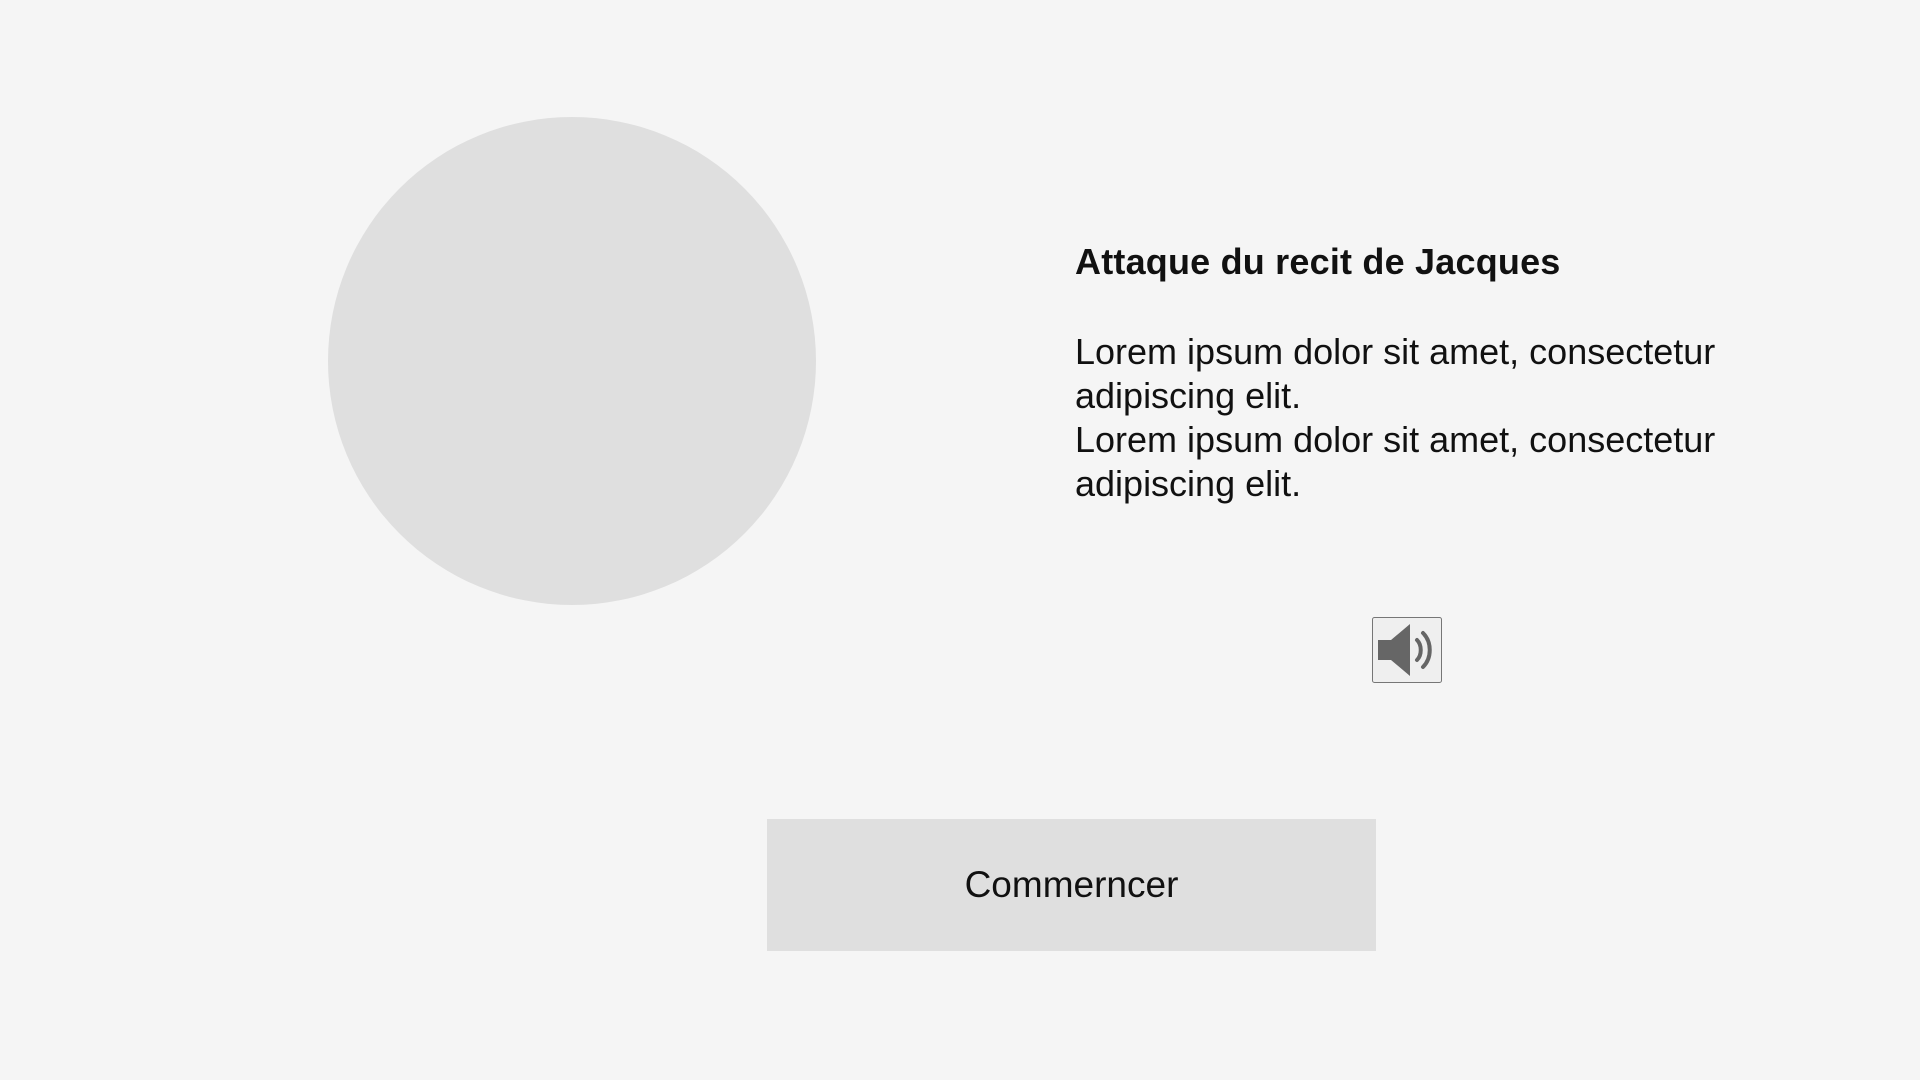  Describe the element at coordinates (1318, 261) in the screenshot. I see `story-title: Attaque du recit de Jacques` at that location.